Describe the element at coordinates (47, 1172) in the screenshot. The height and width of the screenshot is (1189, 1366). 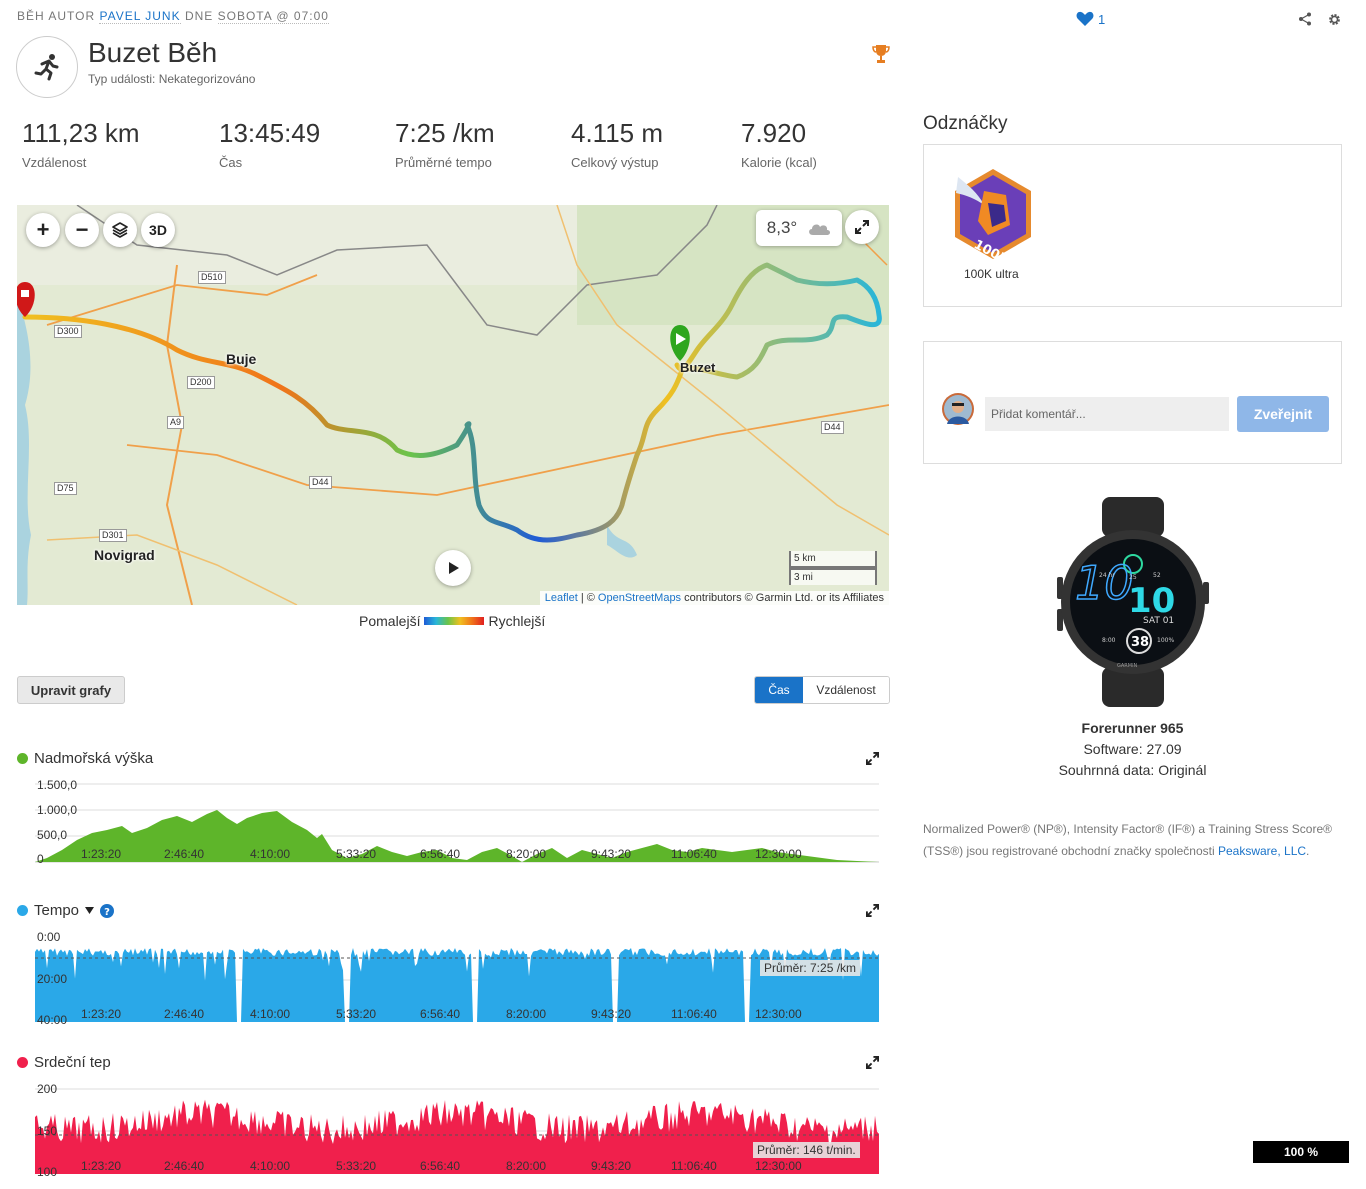
I see `y-tick: 100` at that location.